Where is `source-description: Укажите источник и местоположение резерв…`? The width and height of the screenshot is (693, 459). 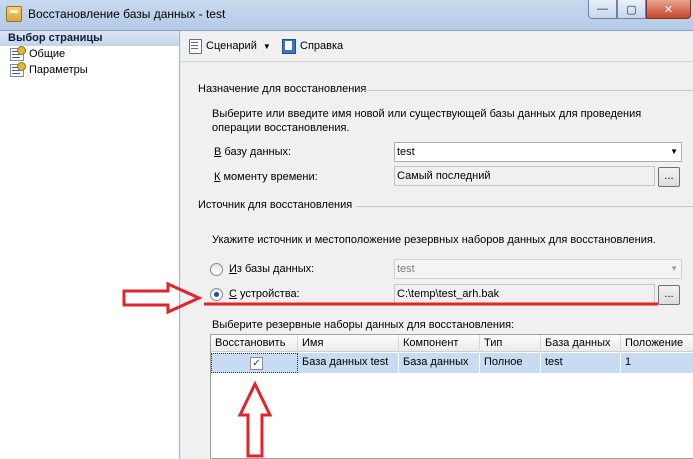
source-description: Укажите источник и местоположение резерв… is located at coordinates (434, 240).